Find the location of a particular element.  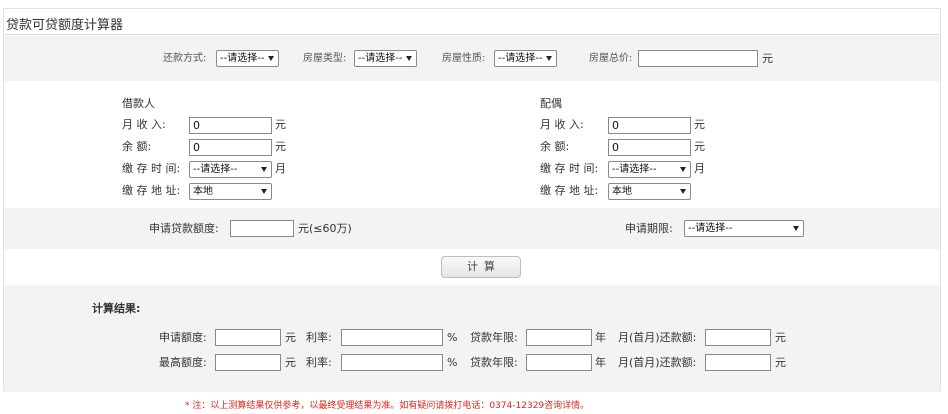

total-price-unit: 元 is located at coordinates (767, 58).